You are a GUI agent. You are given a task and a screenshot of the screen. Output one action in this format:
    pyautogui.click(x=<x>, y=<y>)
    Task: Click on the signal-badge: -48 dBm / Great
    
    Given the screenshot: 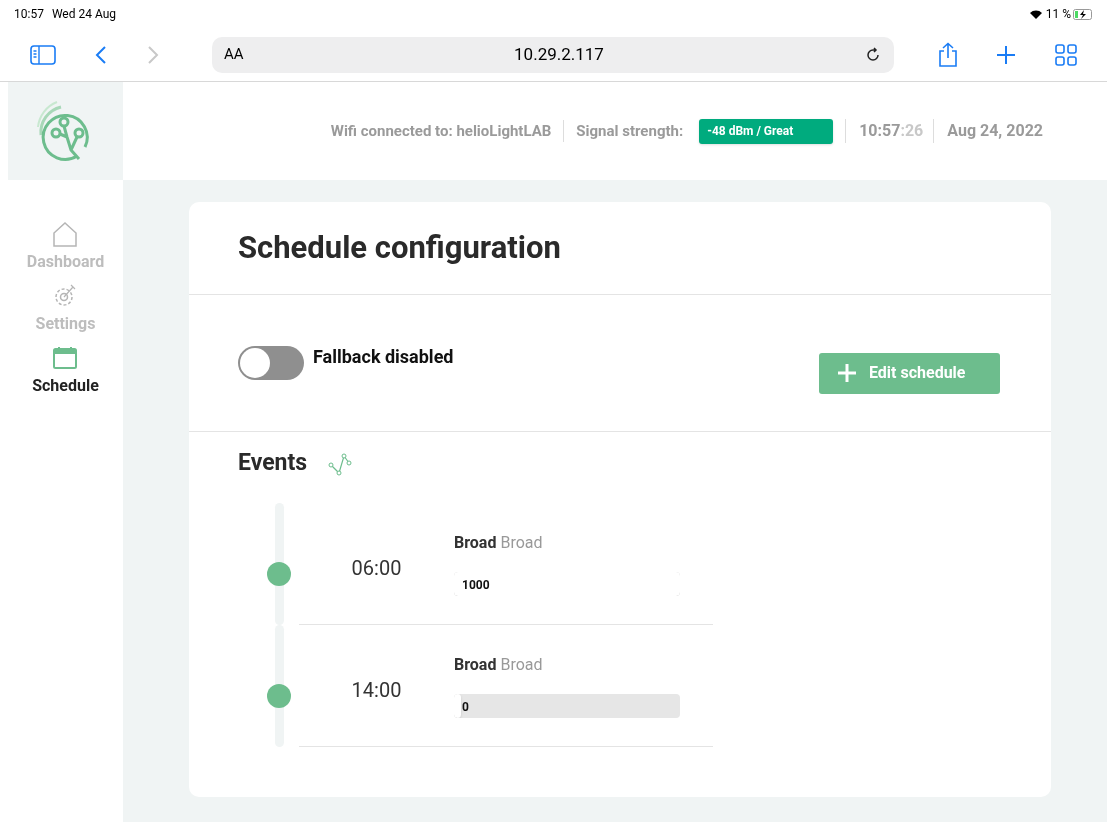 What is the action you would take?
    pyautogui.click(x=766, y=131)
    